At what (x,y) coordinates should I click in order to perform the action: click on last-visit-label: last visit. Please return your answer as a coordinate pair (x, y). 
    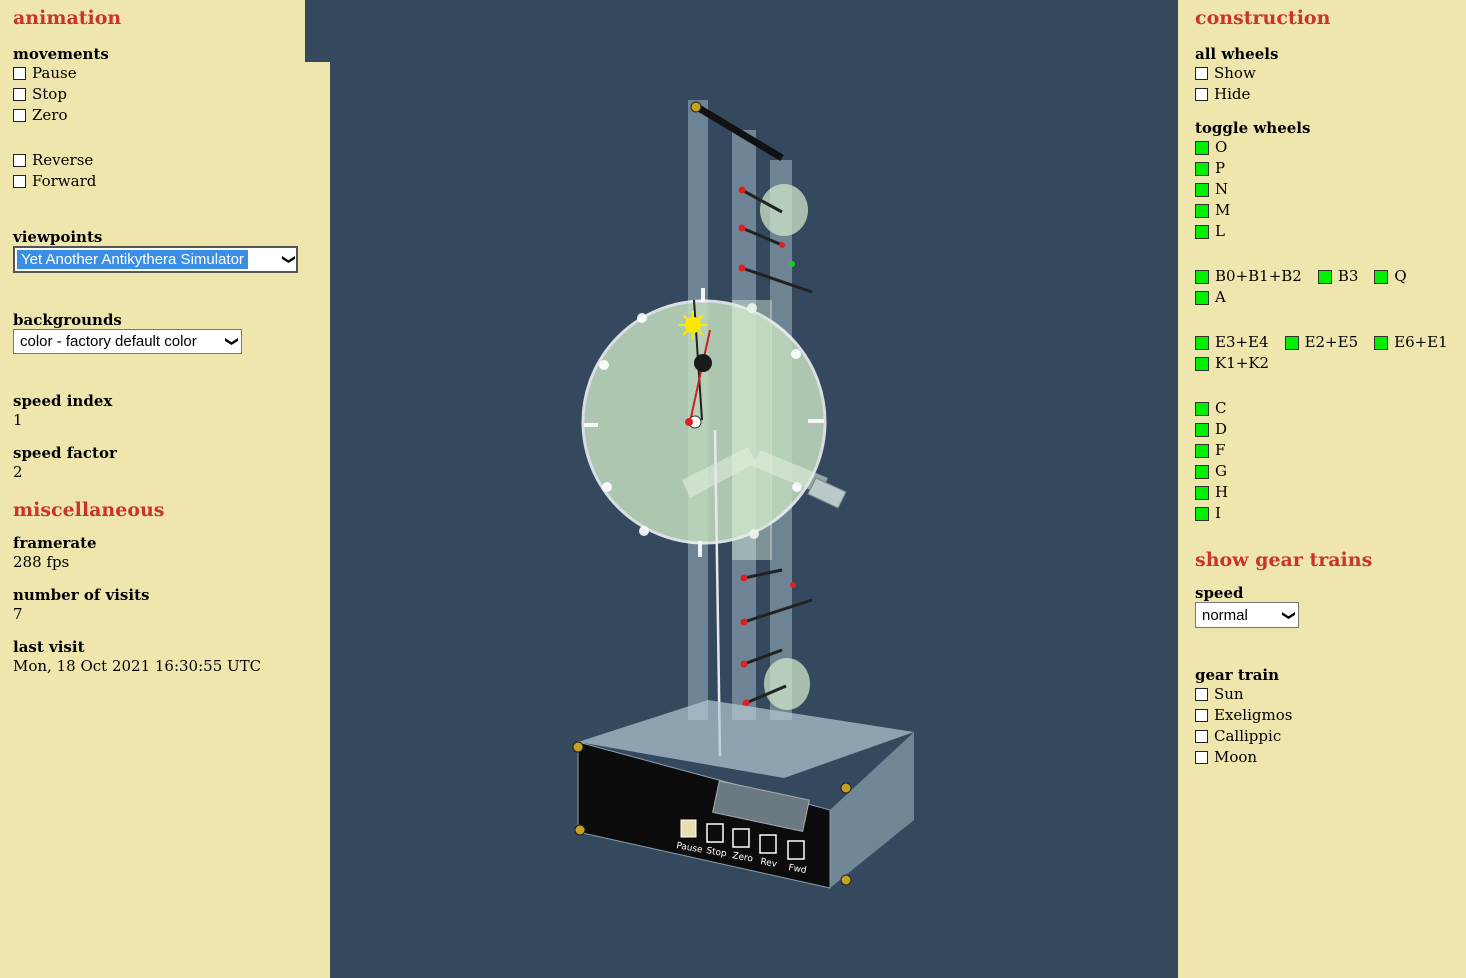
    Looking at the image, I should click on (49, 647).